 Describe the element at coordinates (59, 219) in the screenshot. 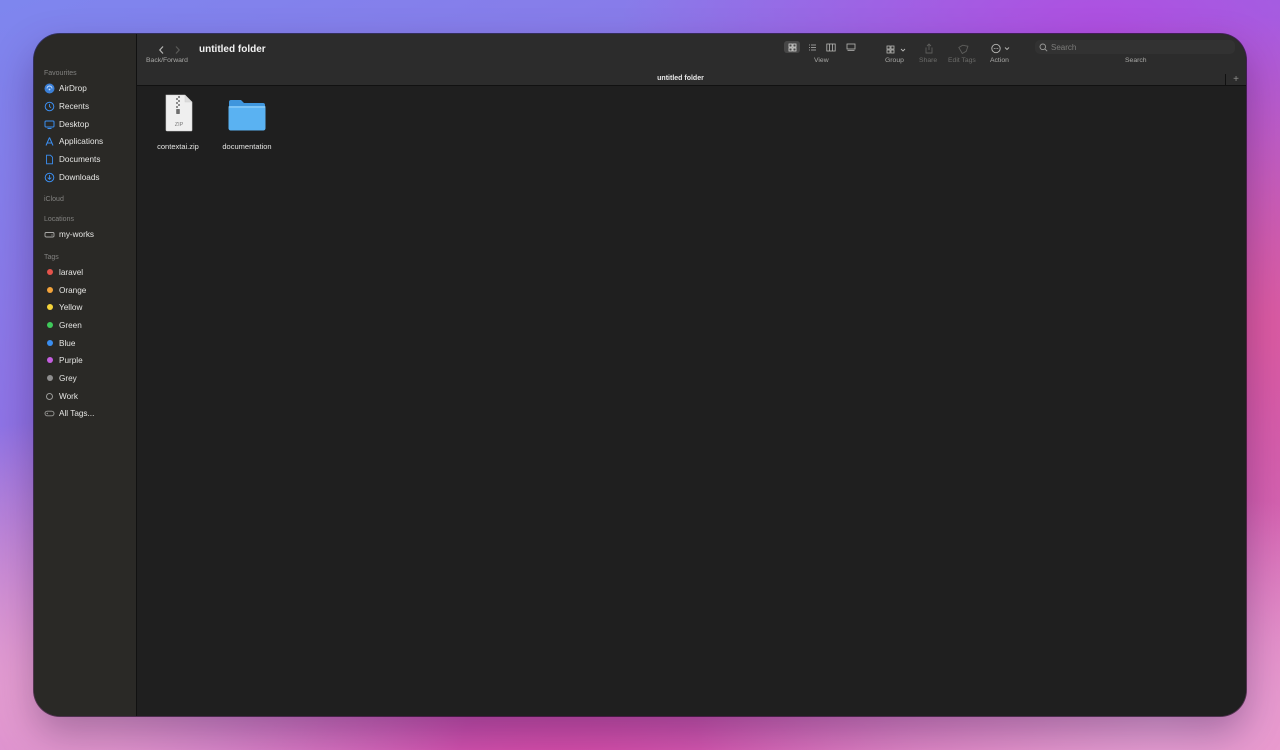

I see `locations-header: Locations` at that location.